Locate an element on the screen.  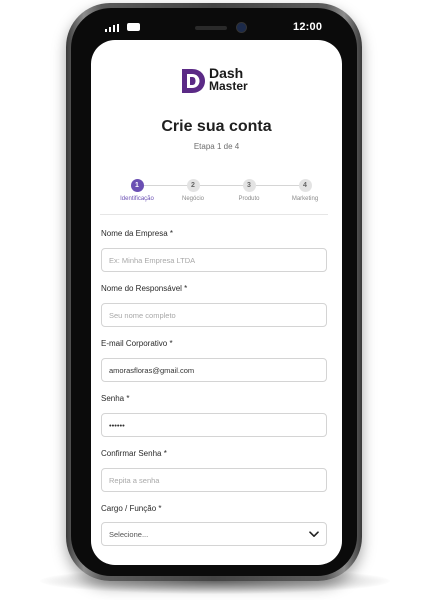
step-indicator-text: Etapa 1 de 4 is located at coordinates (216, 146).